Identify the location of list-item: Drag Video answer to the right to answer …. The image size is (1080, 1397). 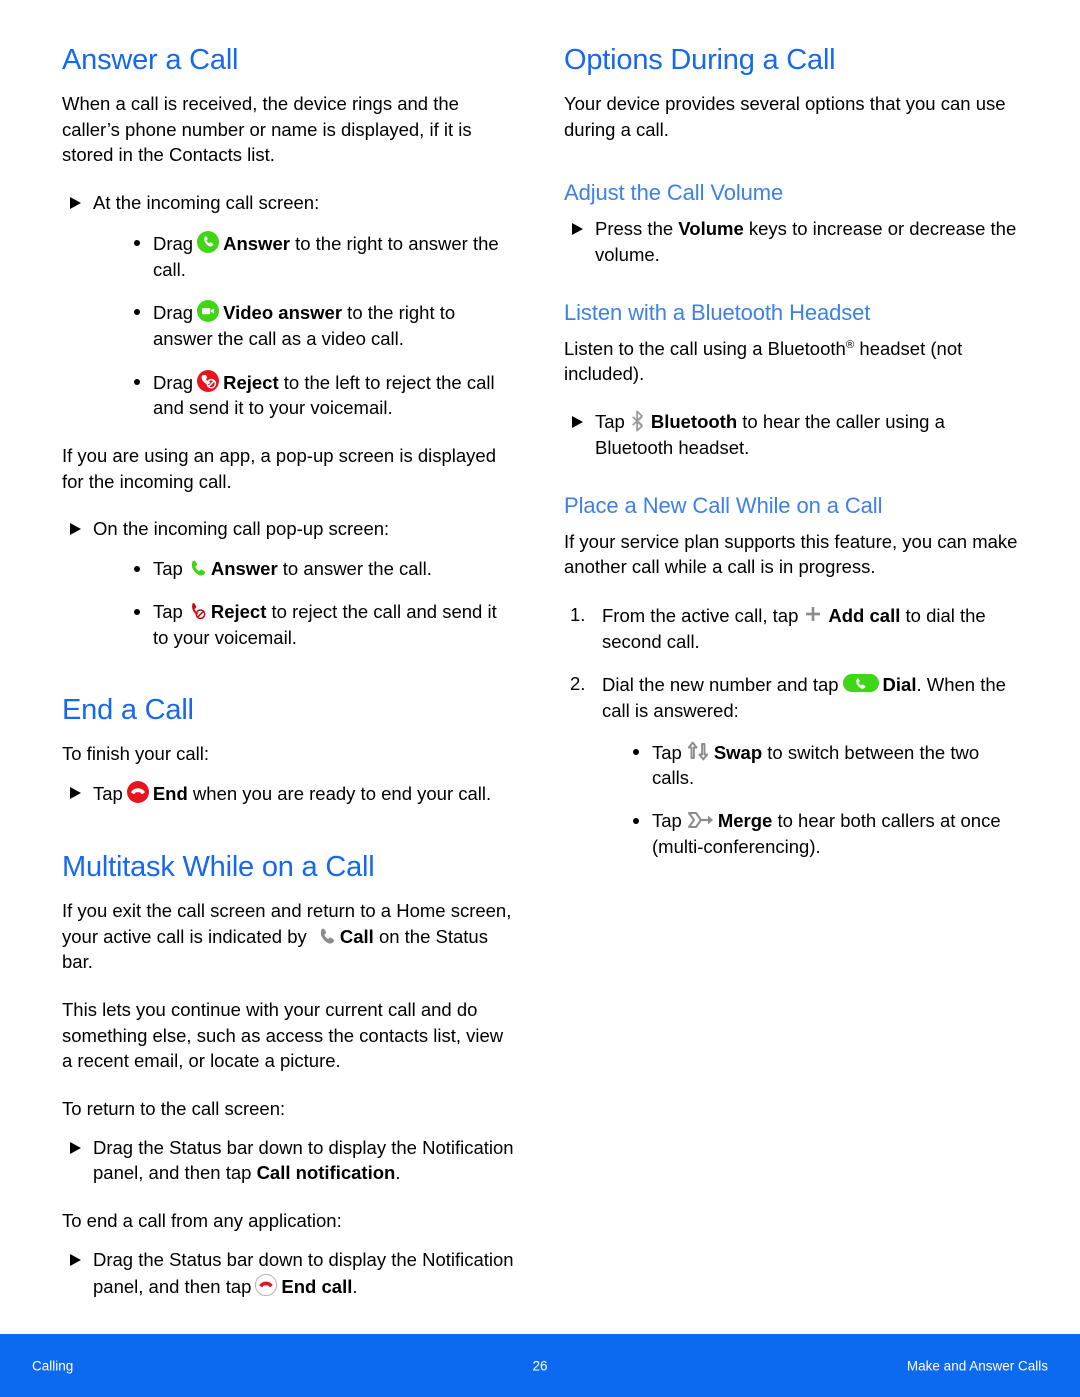
(323, 325).